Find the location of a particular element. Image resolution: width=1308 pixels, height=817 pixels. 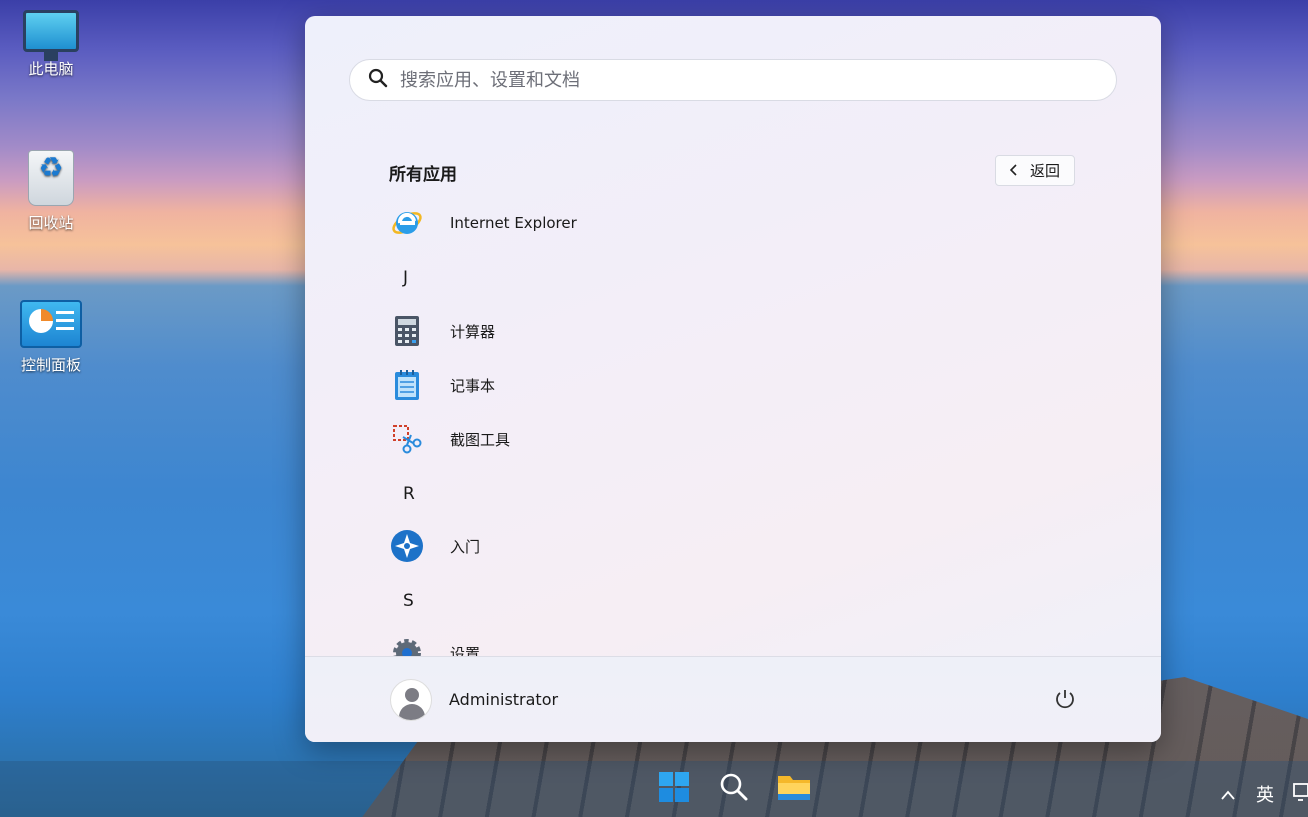

app-item-calculator: 计算器 is located at coordinates (589, 331).